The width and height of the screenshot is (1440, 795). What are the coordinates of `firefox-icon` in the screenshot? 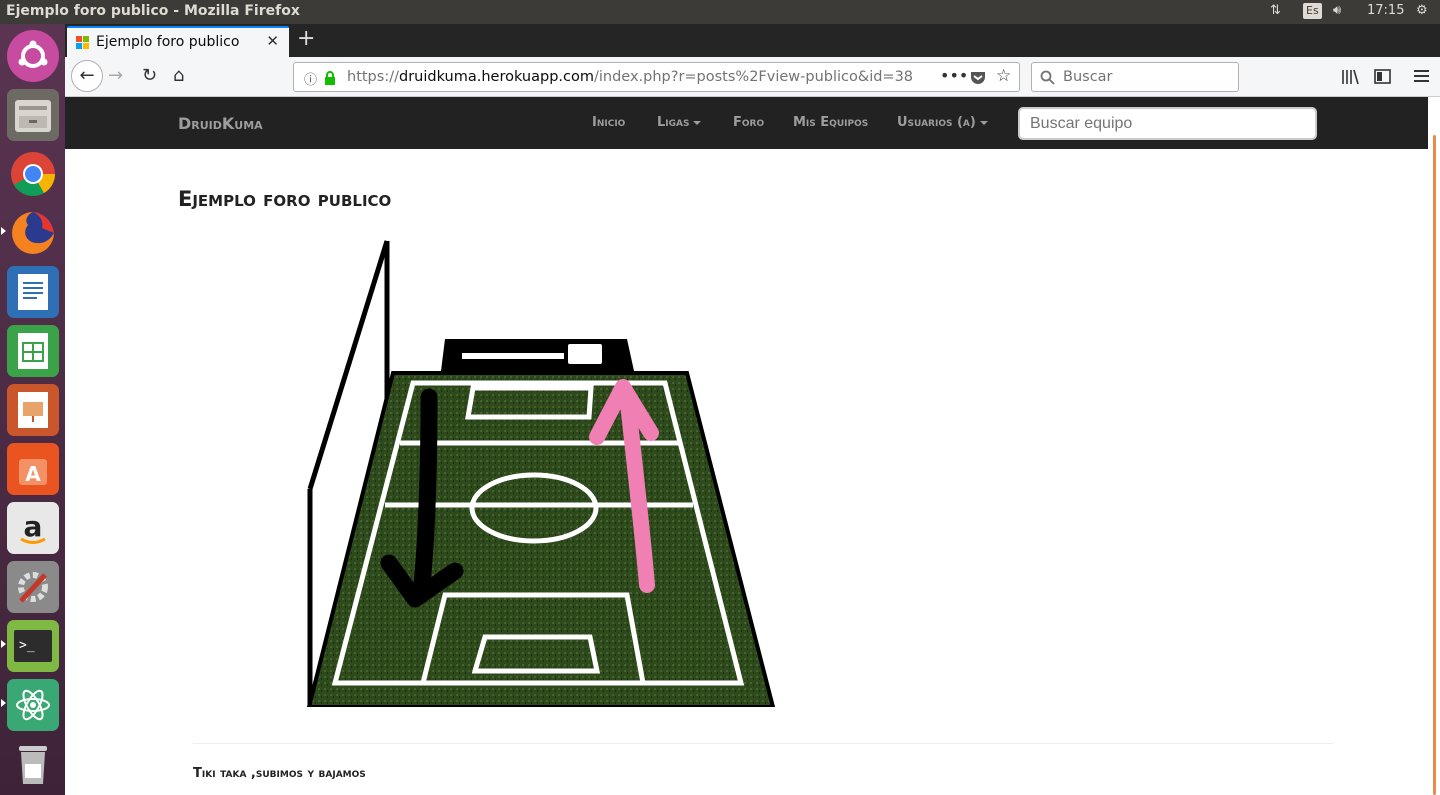 It's located at (33, 233).